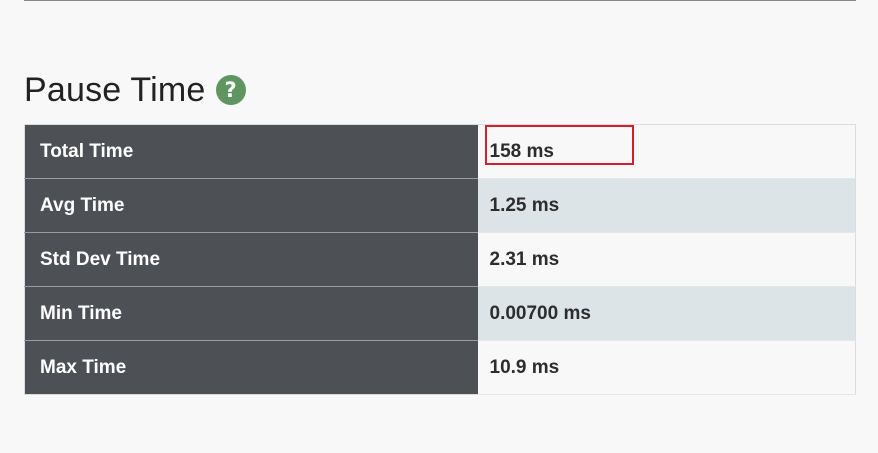  I want to click on row-label-avg-time: Avg Time, so click(251, 205).